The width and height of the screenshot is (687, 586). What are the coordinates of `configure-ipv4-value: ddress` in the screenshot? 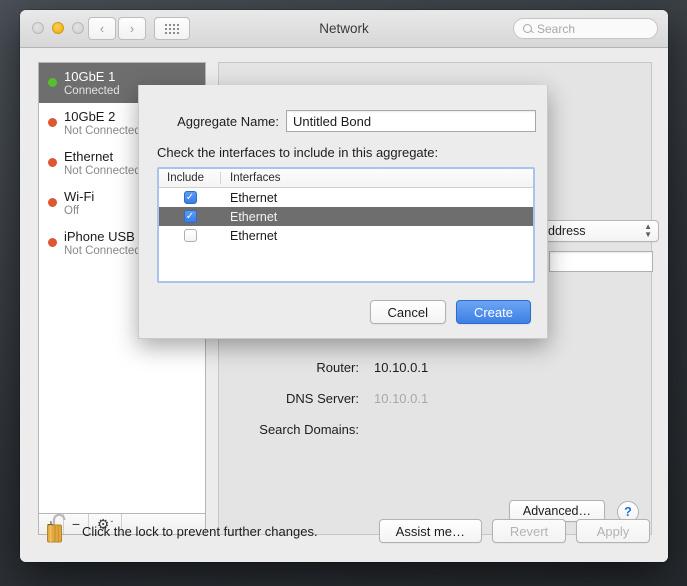 It's located at (567, 231).